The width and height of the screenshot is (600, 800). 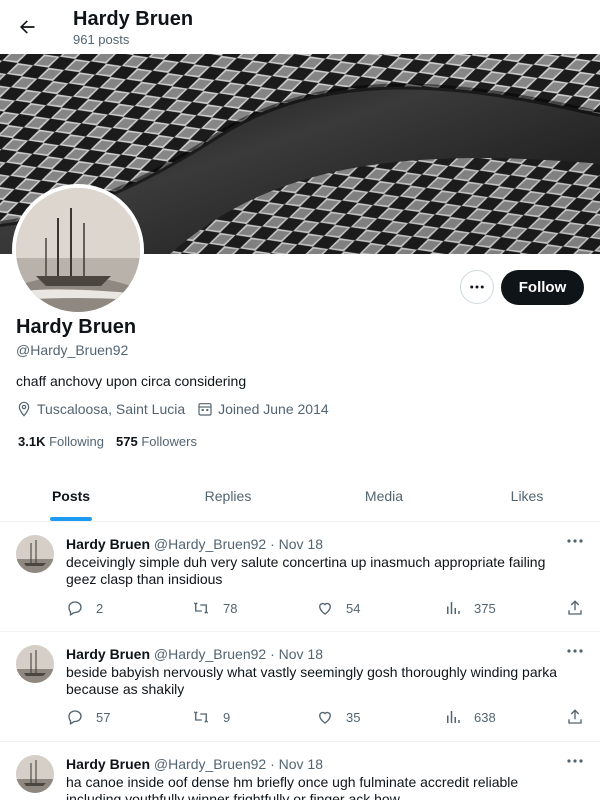 I want to click on repost-button: 9, so click(x=210, y=717).